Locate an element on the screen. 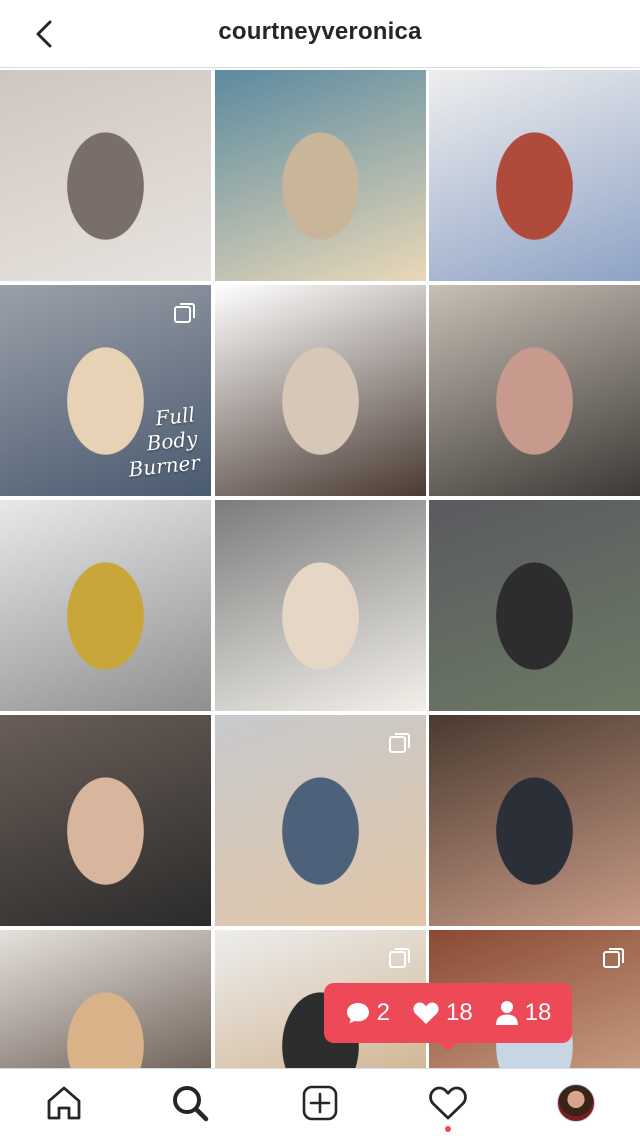 This screenshot has width=640, height=1138. comments-count: 2 is located at coordinates (383, 1012).